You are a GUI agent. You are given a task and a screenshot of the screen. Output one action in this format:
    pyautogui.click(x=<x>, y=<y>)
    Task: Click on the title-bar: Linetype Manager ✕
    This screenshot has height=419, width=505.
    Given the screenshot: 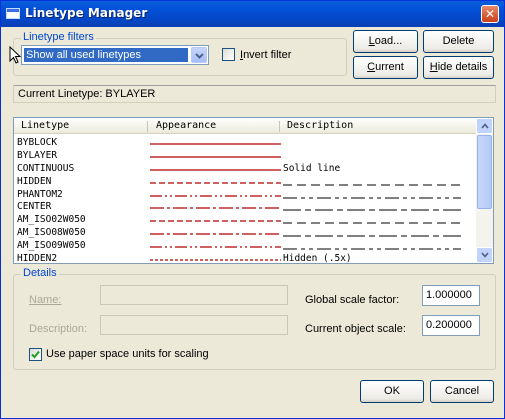 What is the action you would take?
    pyautogui.click(x=252, y=14)
    